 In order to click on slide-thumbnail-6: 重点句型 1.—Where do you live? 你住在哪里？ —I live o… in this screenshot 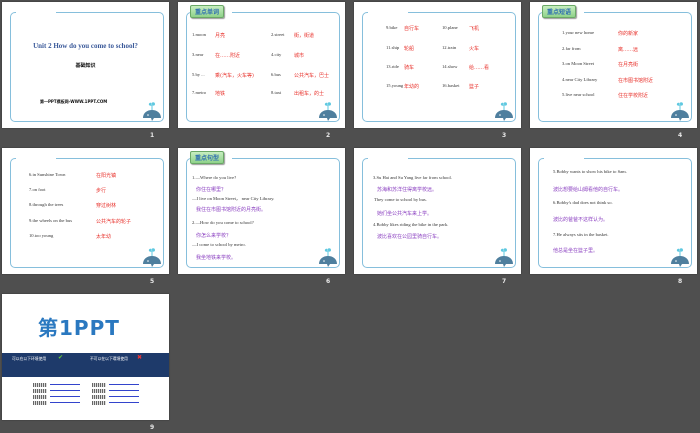, I will do `click(261, 211)`.